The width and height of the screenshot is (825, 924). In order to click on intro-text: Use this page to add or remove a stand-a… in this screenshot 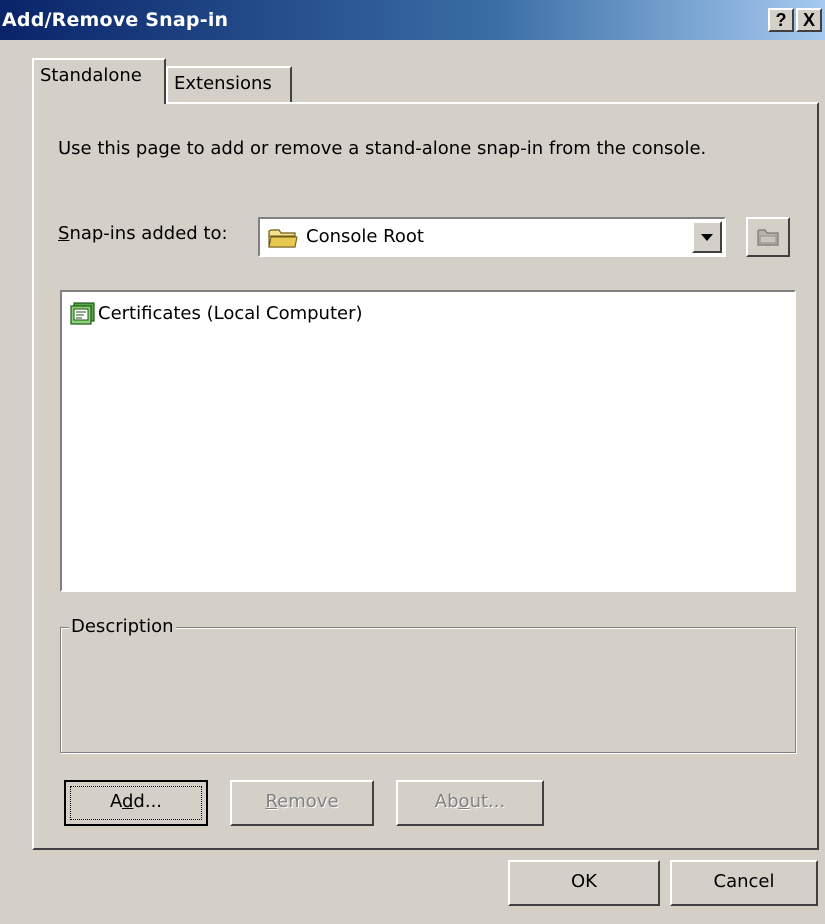, I will do `click(382, 148)`.